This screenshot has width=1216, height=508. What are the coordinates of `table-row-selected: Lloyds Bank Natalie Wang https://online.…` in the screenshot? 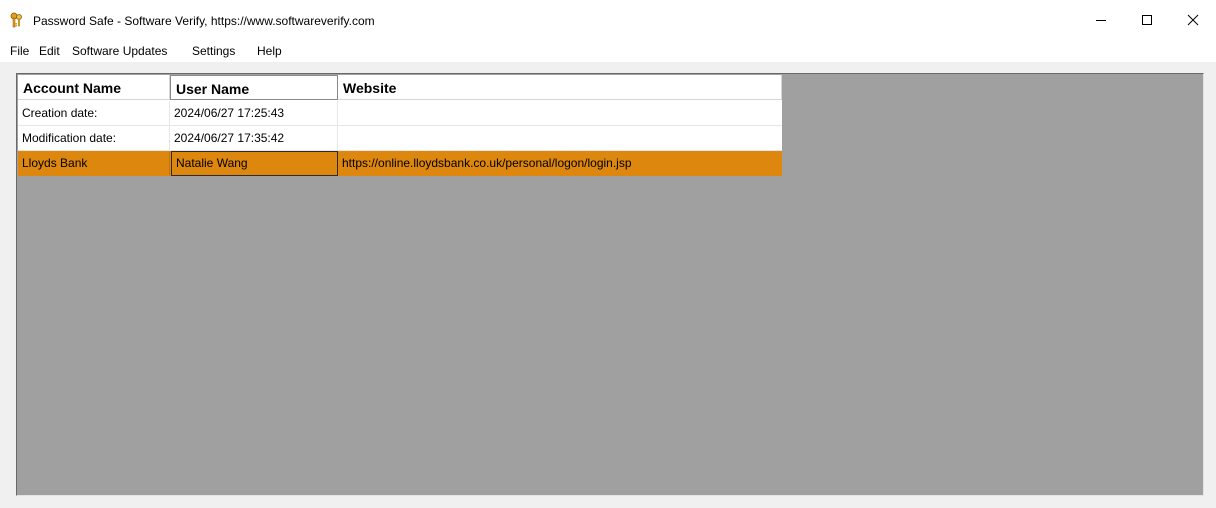 It's located at (400, 163).